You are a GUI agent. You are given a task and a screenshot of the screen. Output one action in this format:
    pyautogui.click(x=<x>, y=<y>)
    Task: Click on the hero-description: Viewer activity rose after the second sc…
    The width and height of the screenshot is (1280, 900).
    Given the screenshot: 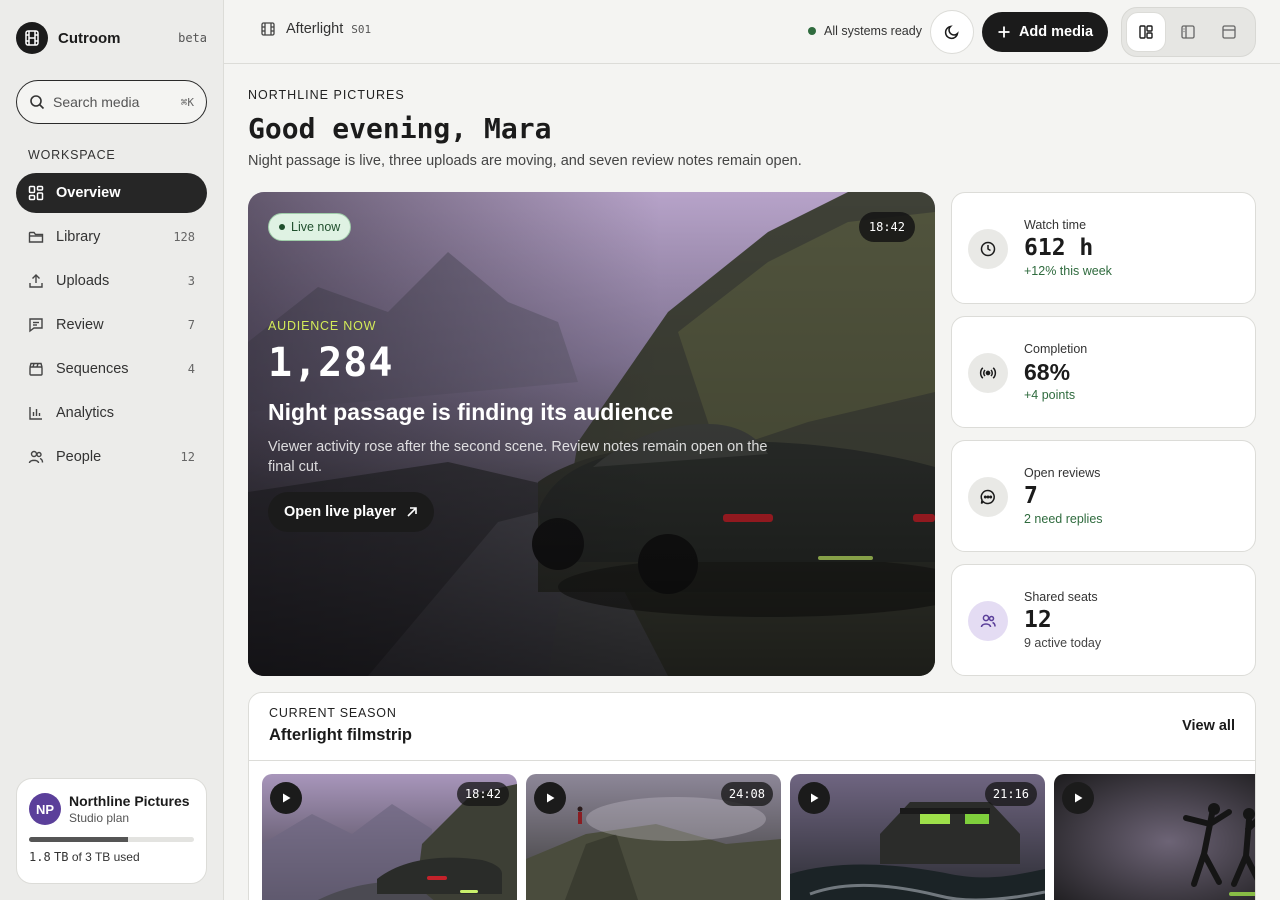 What is the action you would take?
    pyautogui.click(x=518, y=457)
    